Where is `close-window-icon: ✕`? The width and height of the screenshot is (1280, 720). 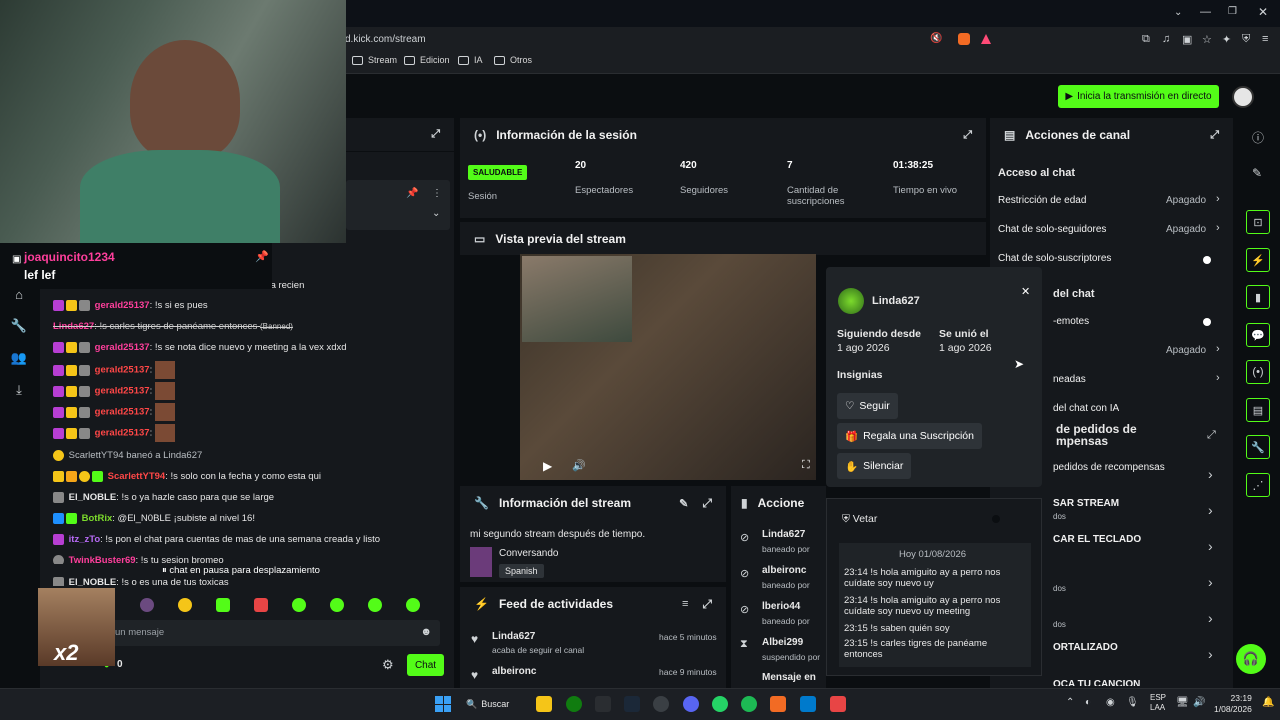
close-window-icon: ✕ is located at coordinates (1263, 12).